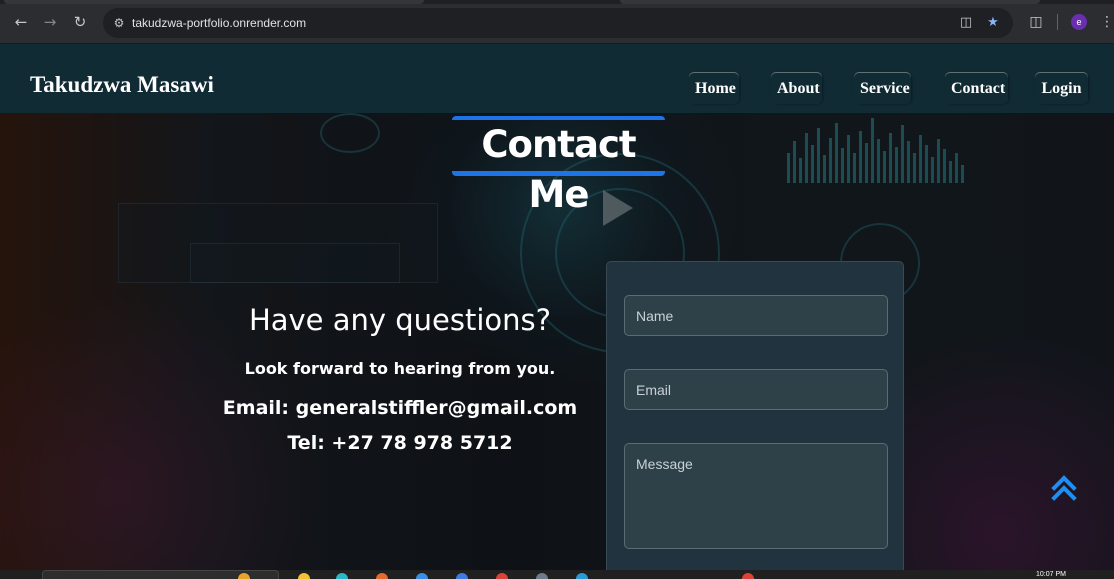 The height and width of the screenshot is (579, 1114). I want to click on taskbar: 10:07 PM, so click(557, 574).